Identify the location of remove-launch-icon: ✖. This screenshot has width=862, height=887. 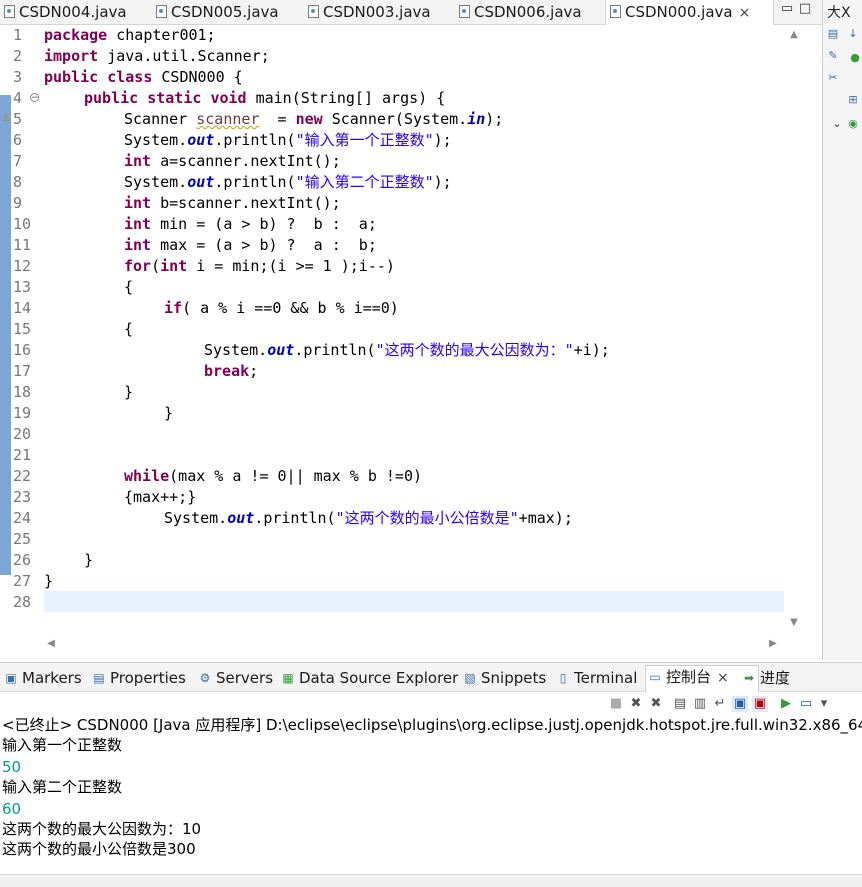
(636, 704).